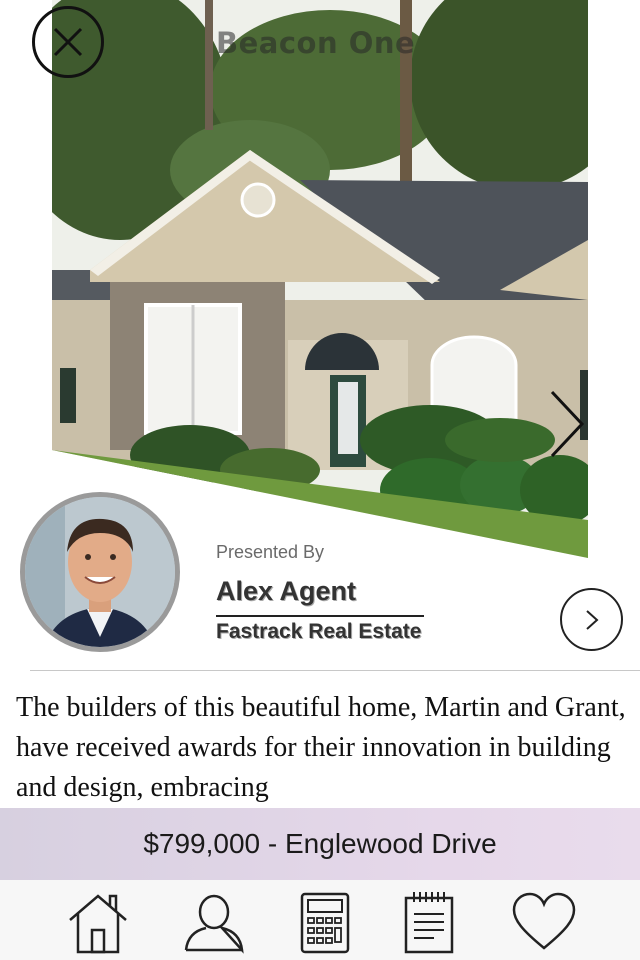  Describe the element at coordinates (270, 552) in the screenshot. I see `presented-by-label: Presented By` at that location.